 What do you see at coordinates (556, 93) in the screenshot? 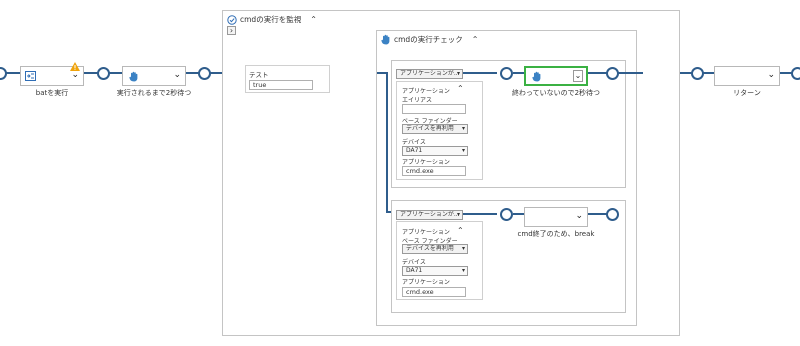
I see `wait2-activity-label: 終わっていないので2秒待つ` at bounding box center [556, 93].